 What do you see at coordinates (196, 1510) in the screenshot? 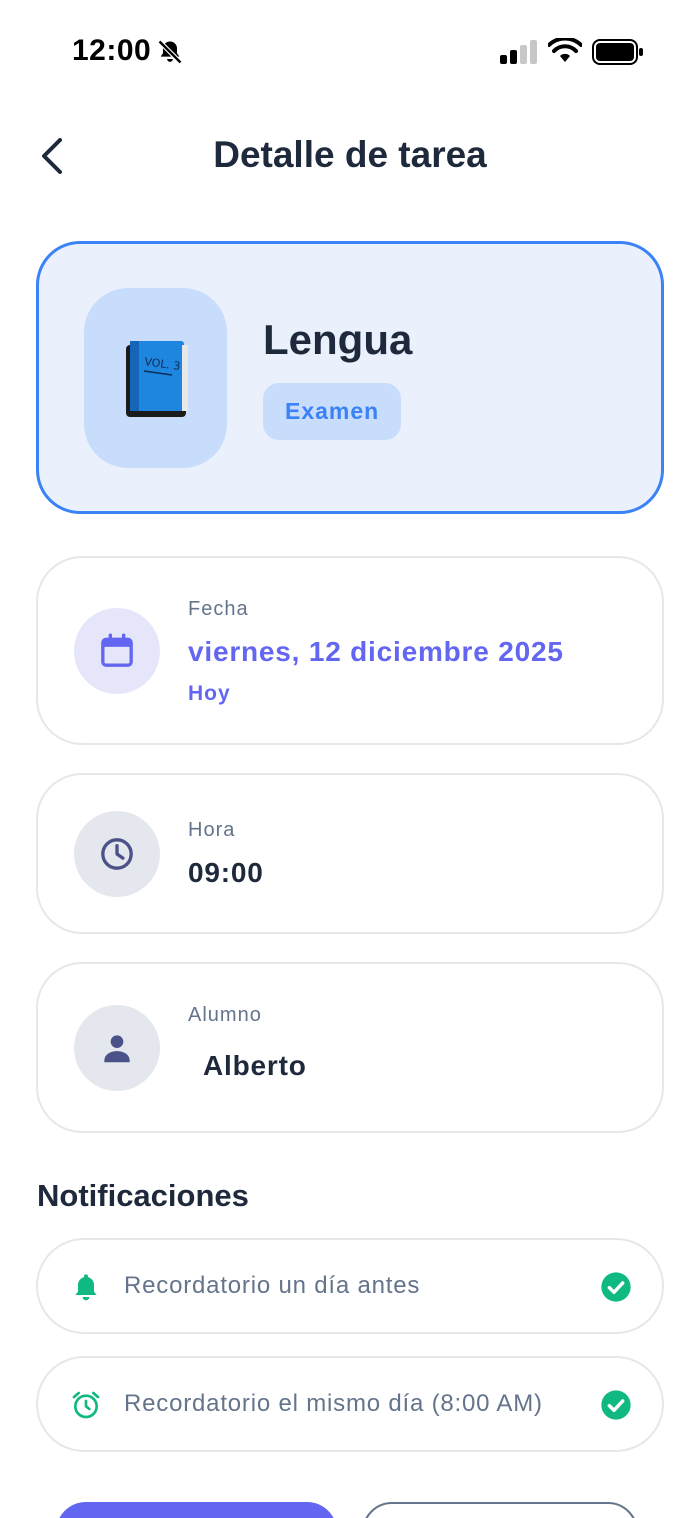
I see `primary-action-button` at bounding box center [196, 1510].